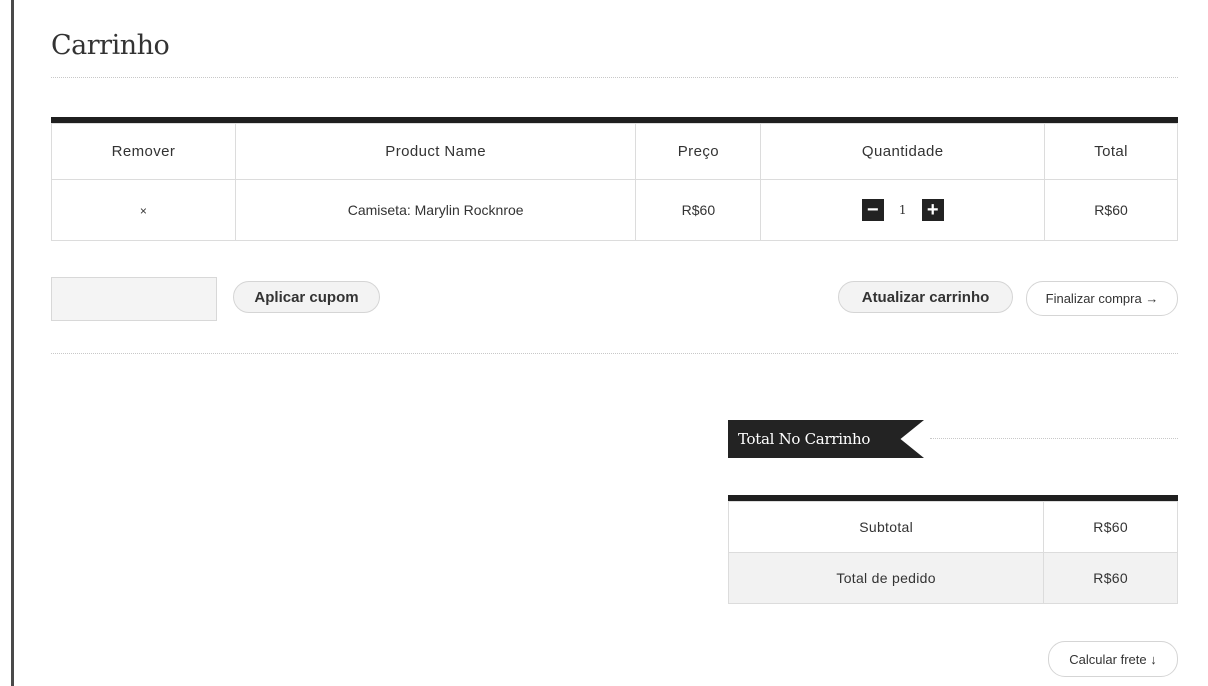  What do you see at coordinates (1111, 210) in the screenshot?
I see `line-total: R$60` at bounding box center [1111, 210].